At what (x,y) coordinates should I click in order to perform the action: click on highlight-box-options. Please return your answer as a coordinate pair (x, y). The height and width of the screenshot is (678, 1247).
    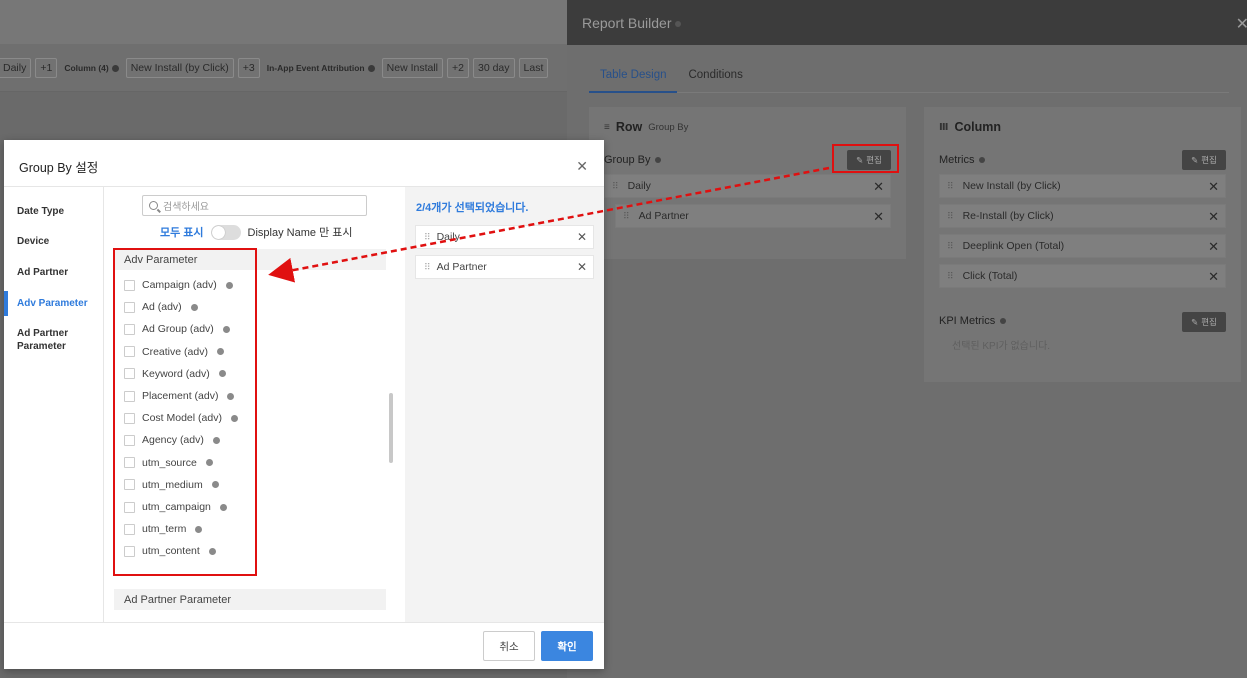
    Looking at the image, I should click on (185, 412).